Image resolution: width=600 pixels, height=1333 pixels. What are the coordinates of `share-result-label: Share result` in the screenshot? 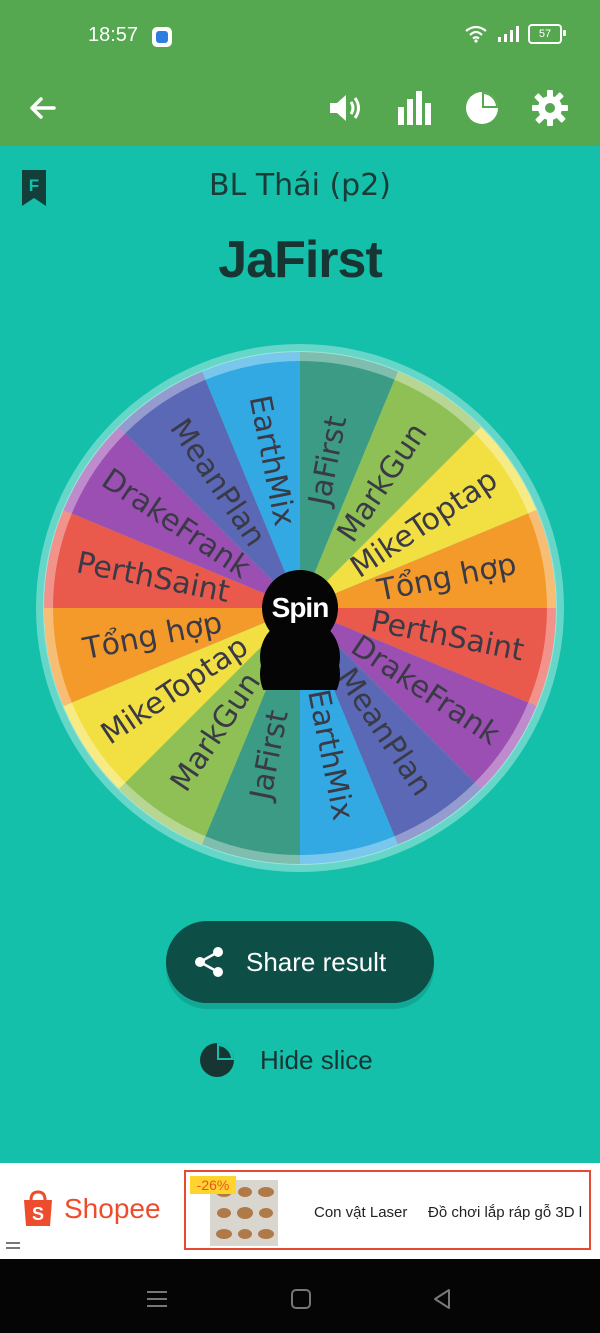 It's located at (316, 962).